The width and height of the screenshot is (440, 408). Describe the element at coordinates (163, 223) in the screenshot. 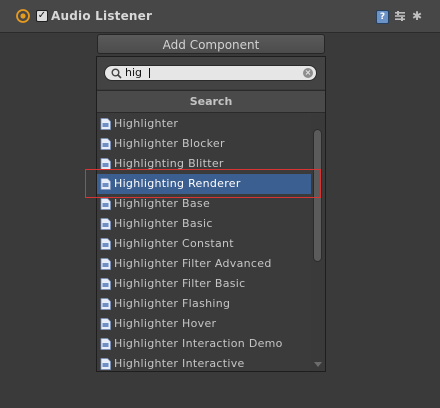

I see `list-item-label: Highlighter Basic` at that location.